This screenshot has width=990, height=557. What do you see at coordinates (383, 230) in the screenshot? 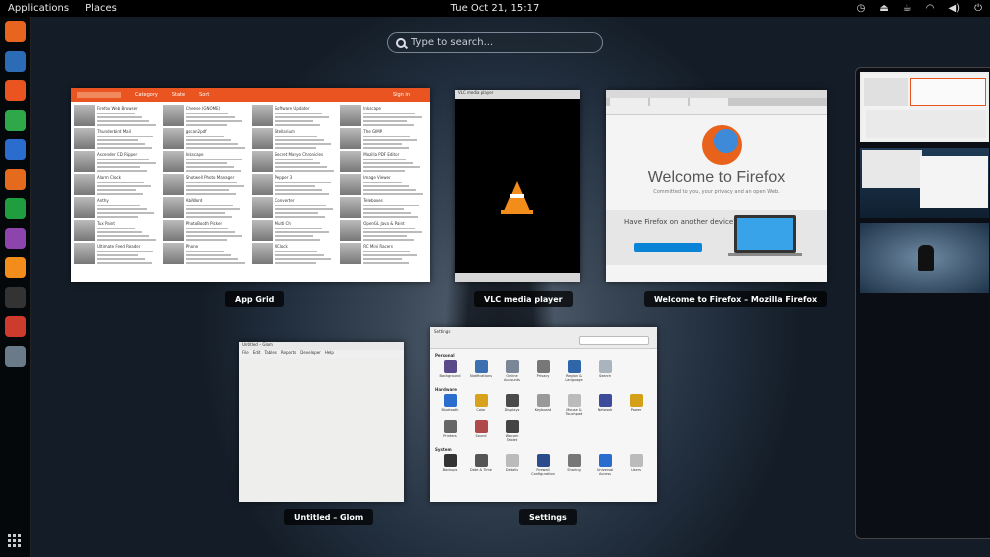
I see `app-list-item: OpenGL Java & Paint` at bounding box center [383, 230].